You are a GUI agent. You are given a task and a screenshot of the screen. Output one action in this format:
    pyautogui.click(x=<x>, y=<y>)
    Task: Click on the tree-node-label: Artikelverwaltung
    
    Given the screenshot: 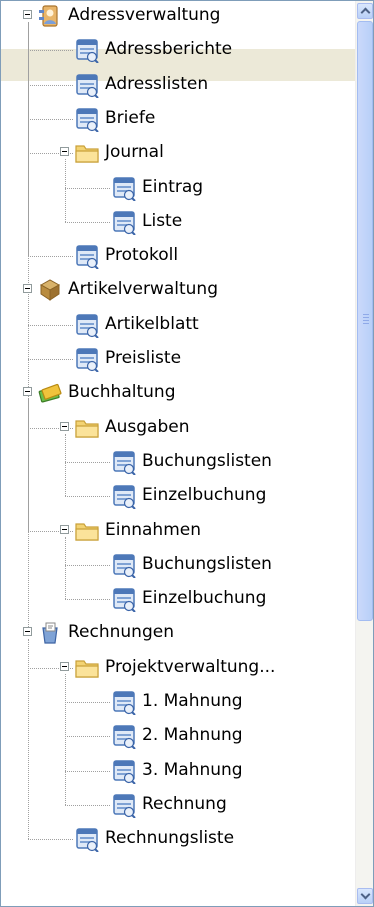 What is the action you would take?
    pyautogui.click(x=143, y=289)
    